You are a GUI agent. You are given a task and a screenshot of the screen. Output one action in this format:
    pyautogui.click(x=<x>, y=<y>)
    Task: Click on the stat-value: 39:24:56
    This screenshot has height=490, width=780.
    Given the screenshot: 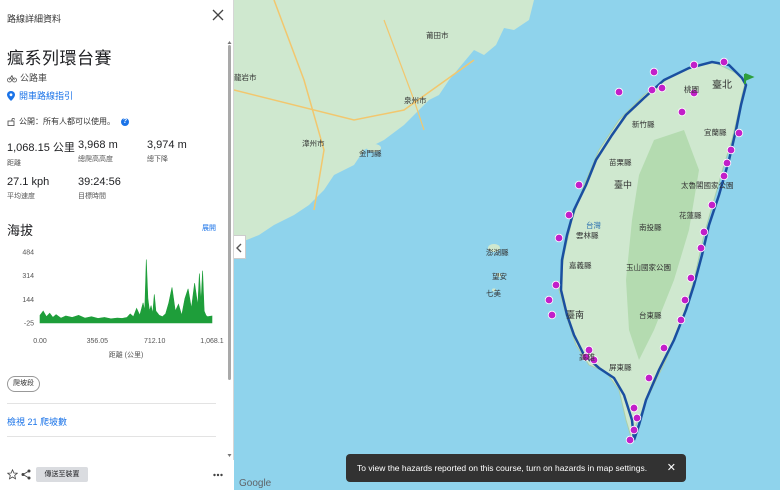 What is the action you would take?
    pyautogui.click(x=99, y=182)
    